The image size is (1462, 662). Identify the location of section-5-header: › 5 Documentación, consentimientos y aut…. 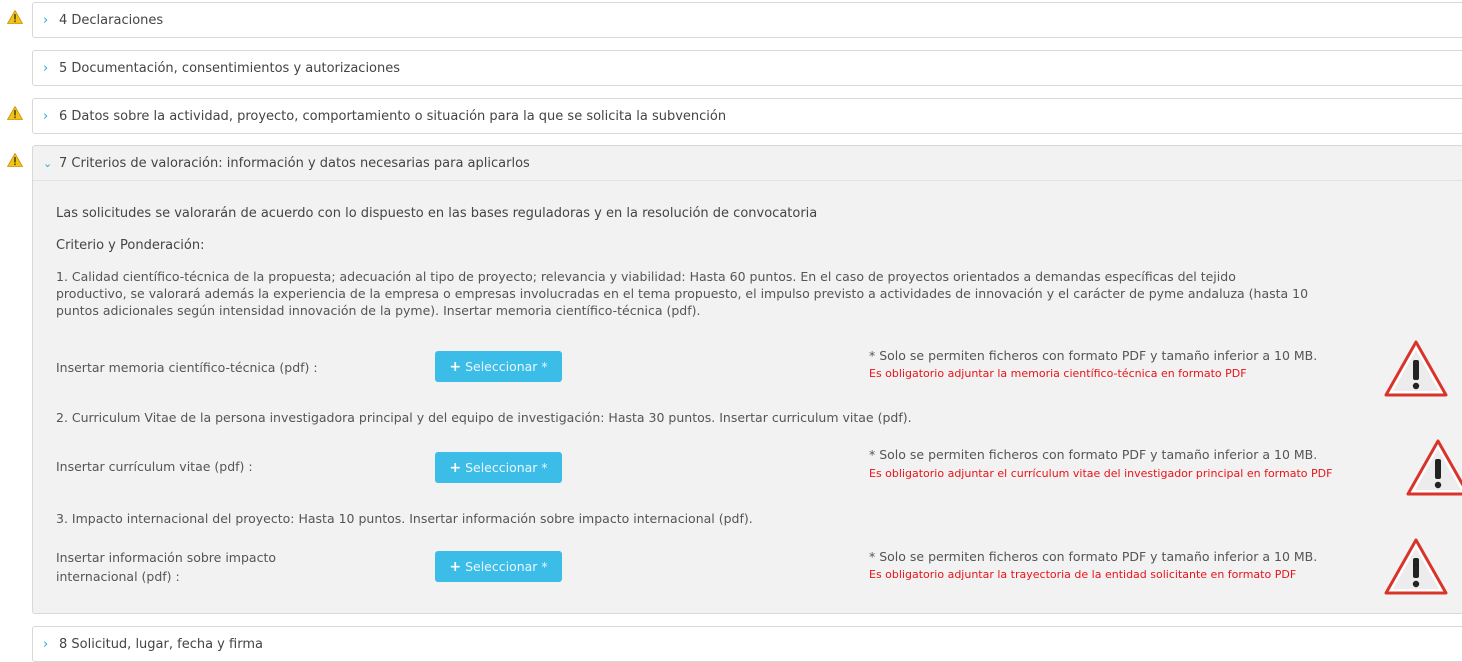
(747, 68).